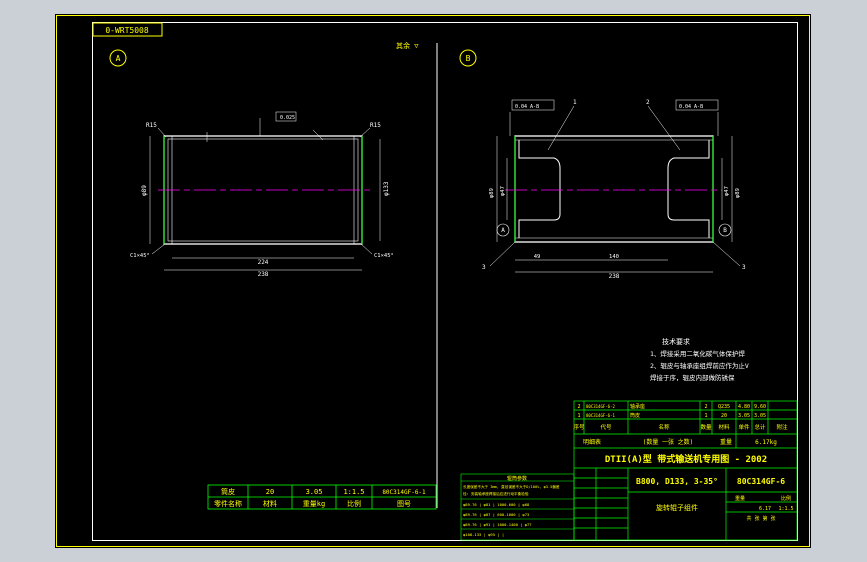 This screenshot has width=867, height=562. What do you see at coordinates (270, 503) in the screenshot?
I see `pt-a-h-material: 材料` at bounding box center [270, 503].